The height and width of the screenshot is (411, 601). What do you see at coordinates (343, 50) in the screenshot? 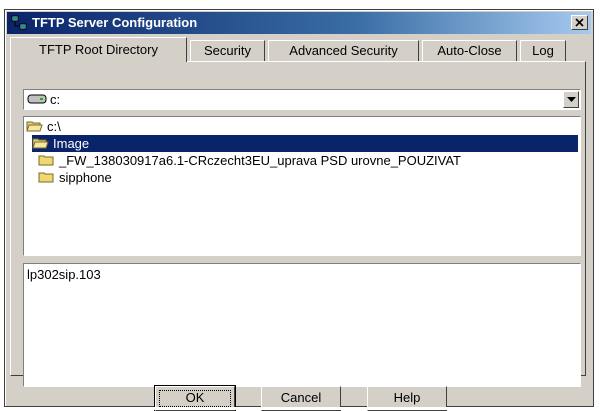
I see `tab-advanced-security: Advanced Security` at bounding box center [343, 50].